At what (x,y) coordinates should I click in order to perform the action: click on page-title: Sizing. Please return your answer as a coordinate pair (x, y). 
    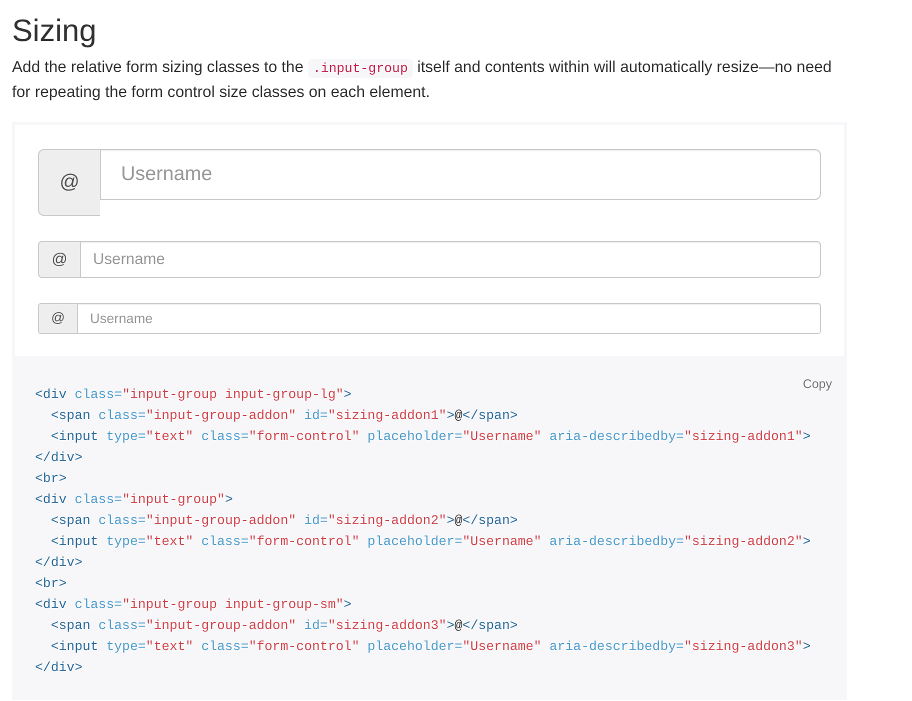
    Looking at the image, I should click on (55, 30).